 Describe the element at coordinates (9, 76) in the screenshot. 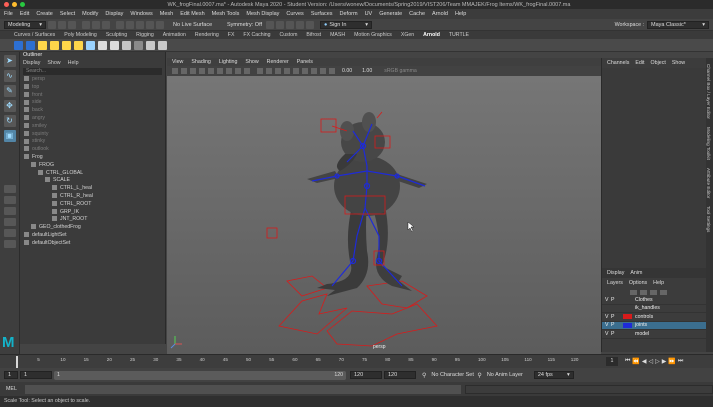

I see `lasso-tool-icon: ∿` at that location.